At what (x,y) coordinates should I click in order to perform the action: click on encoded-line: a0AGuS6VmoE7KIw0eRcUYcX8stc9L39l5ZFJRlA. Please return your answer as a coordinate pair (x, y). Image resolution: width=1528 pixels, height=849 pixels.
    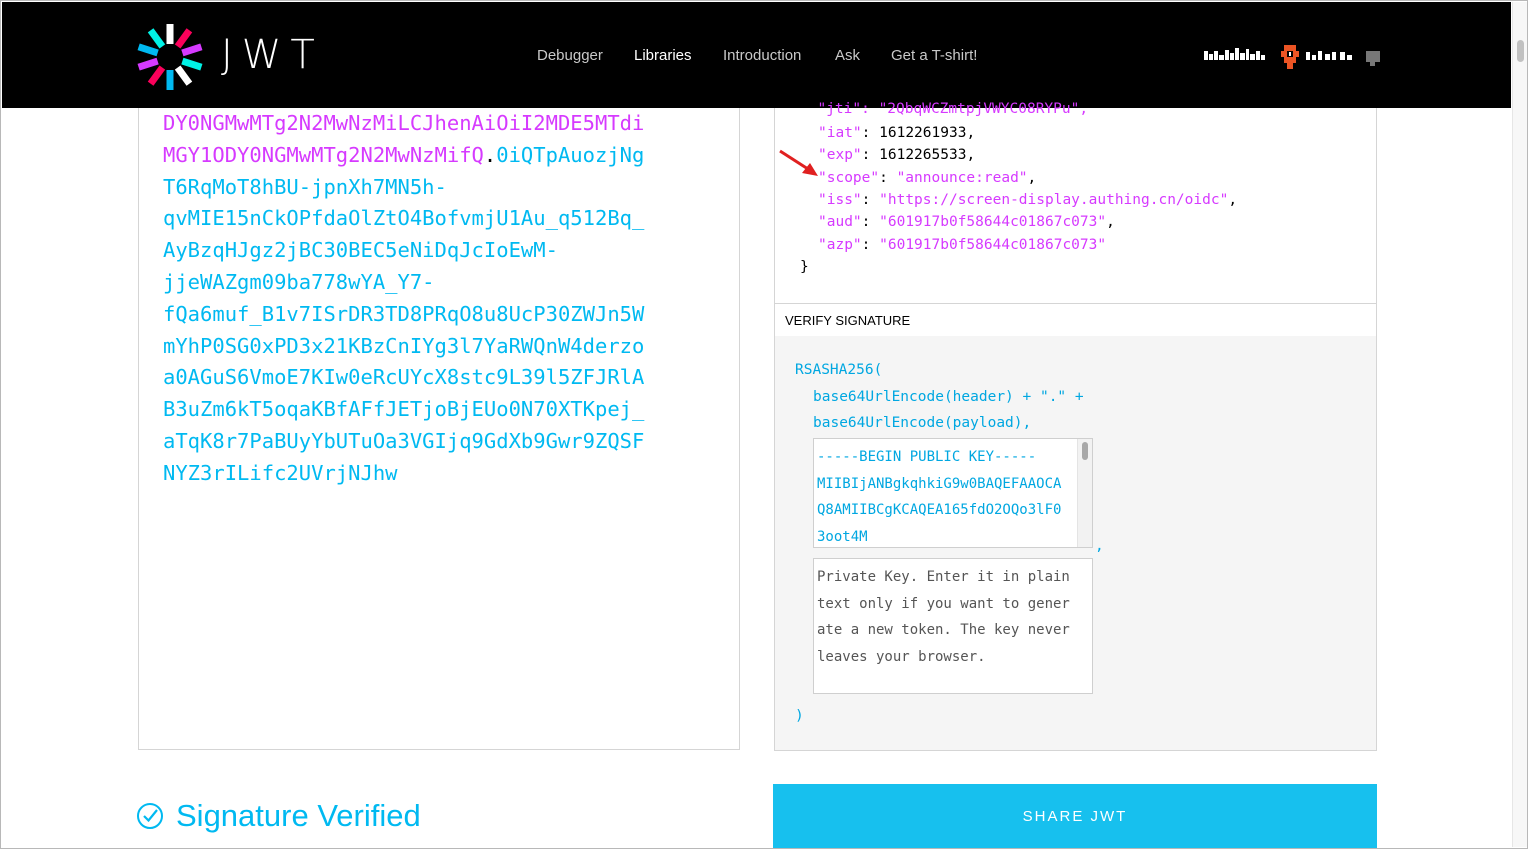
    Looking at the image, I should click on (418, 378).